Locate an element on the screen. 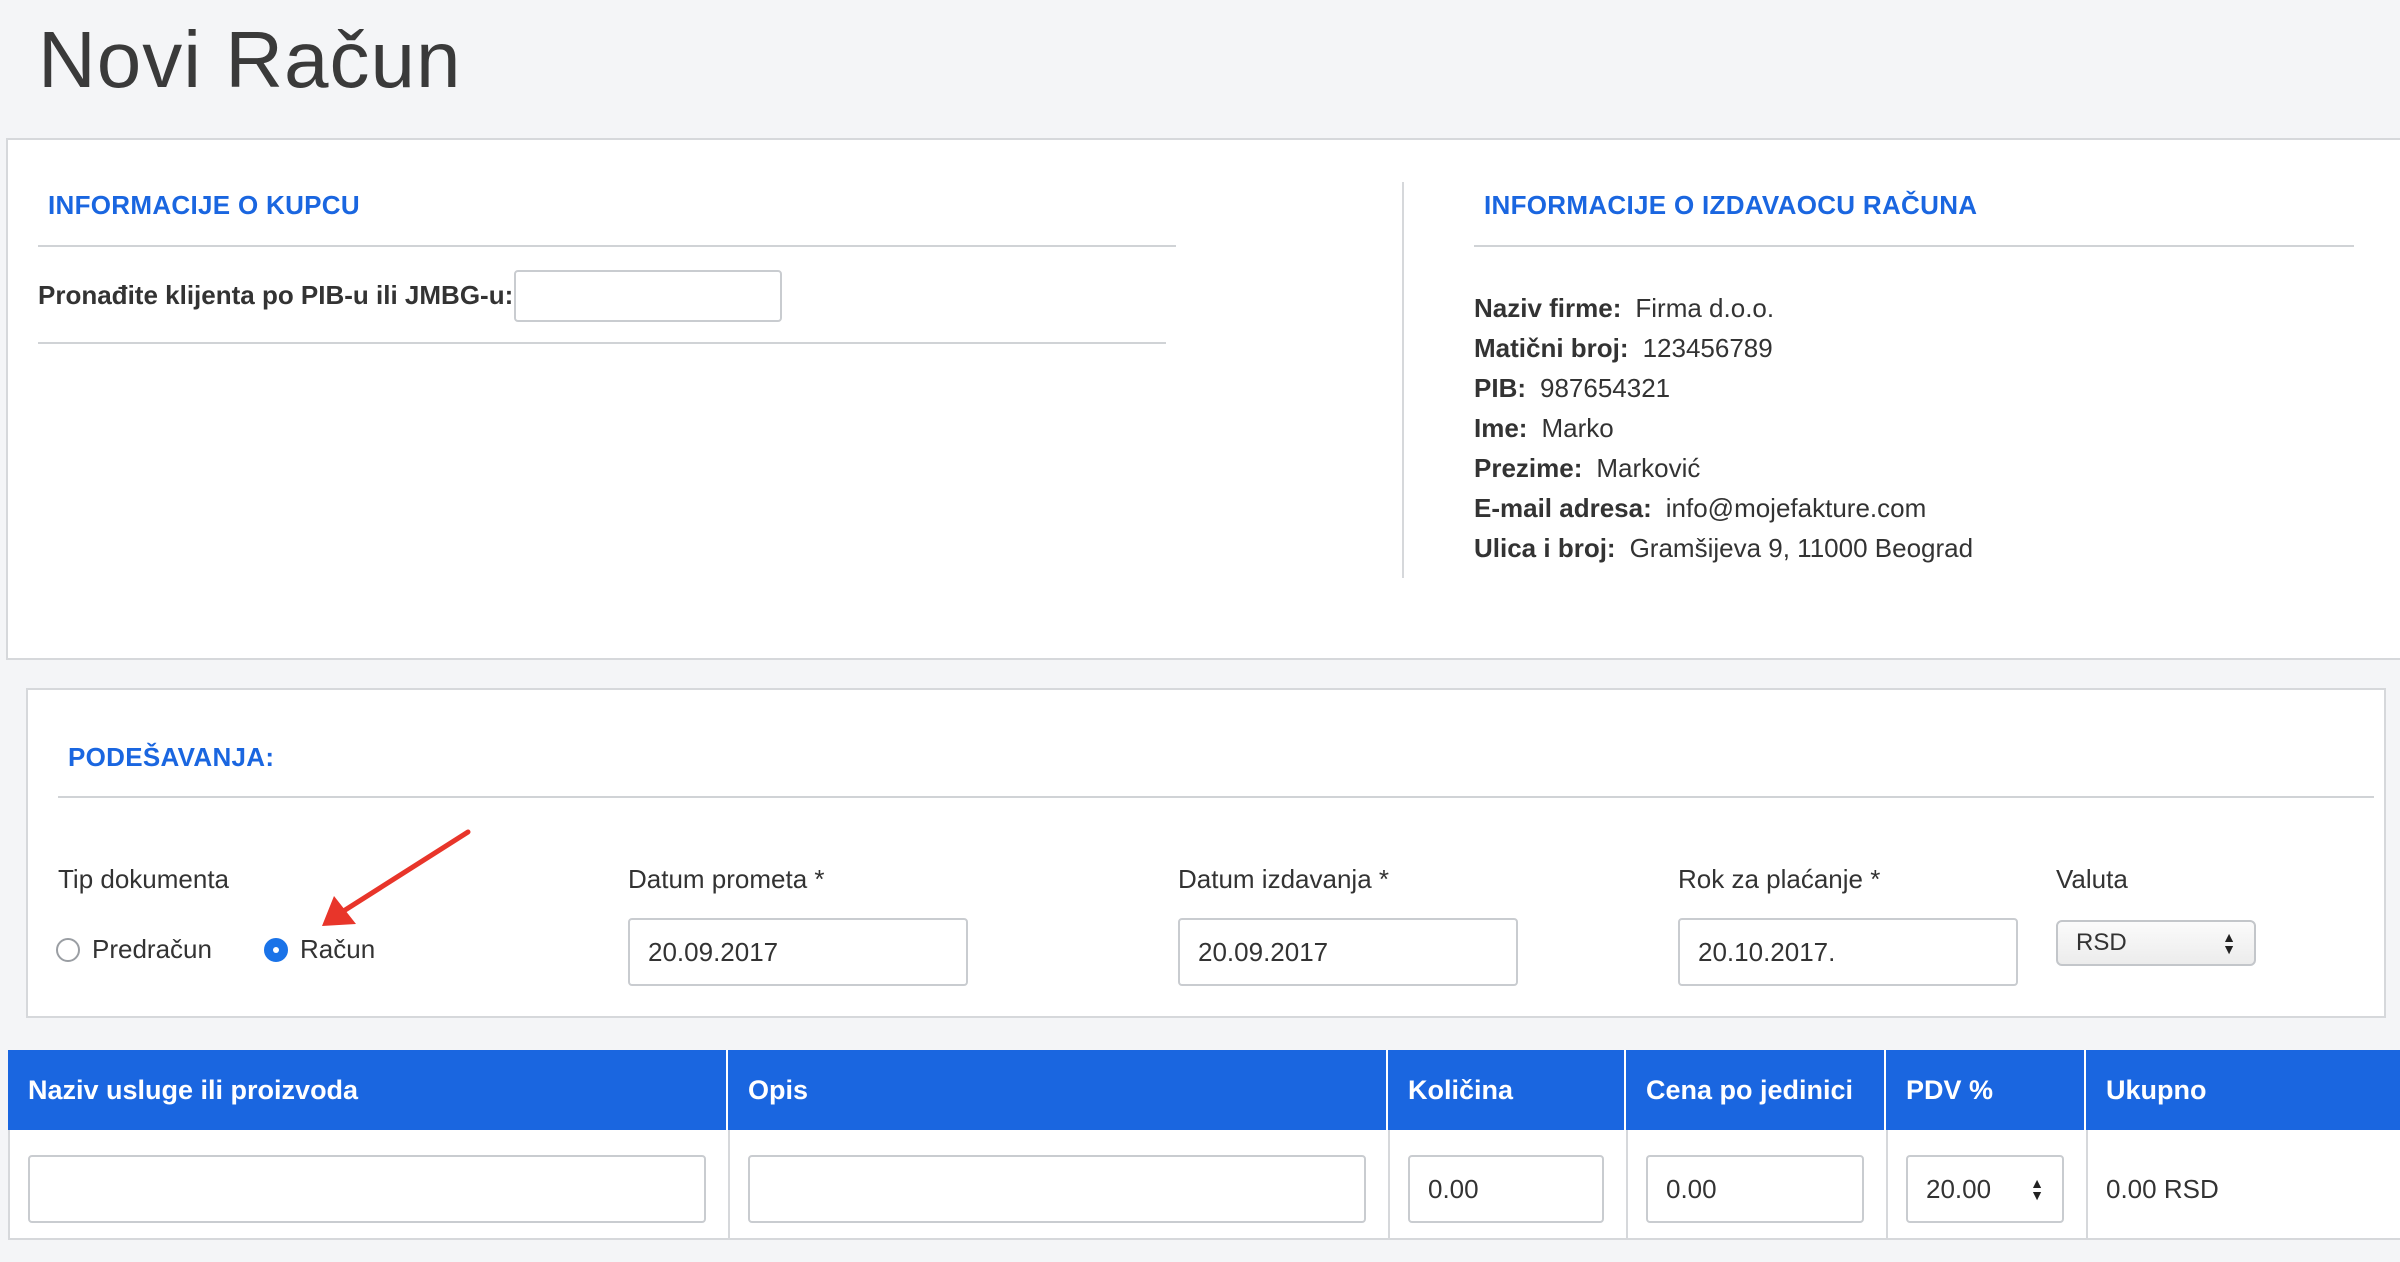 This screenshot has height=1262, width=2400. turnover-date-input: 20.09.2017 is located at coordinates (798, 952).